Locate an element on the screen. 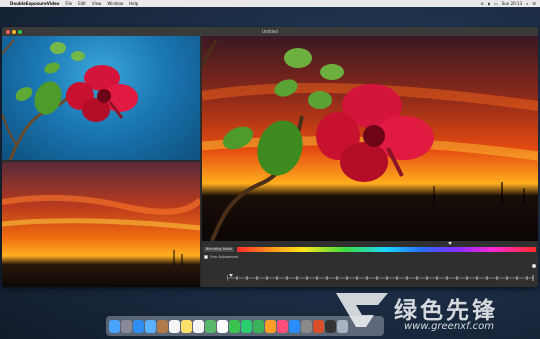  contacts-icon is located at coordinates (162, 326).